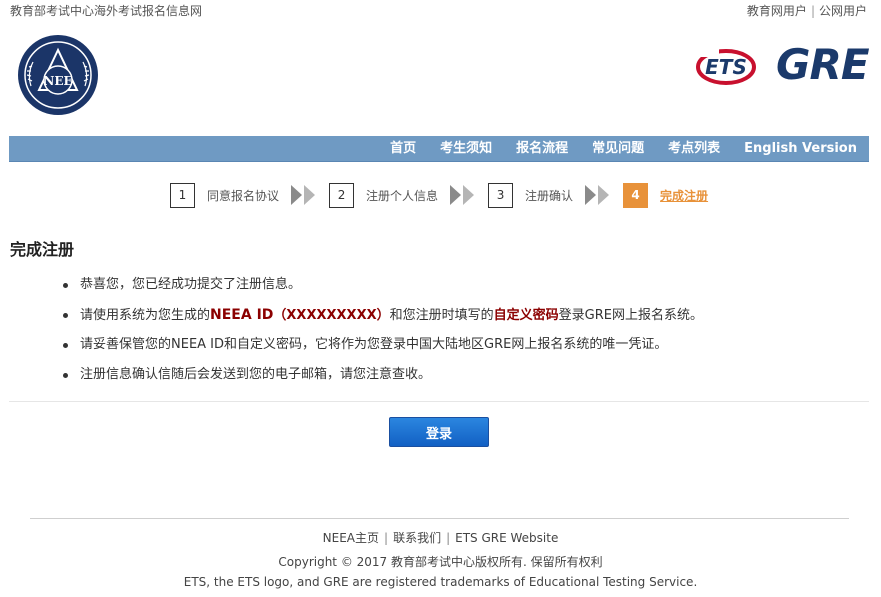  I want to click on ets-logo: ETS, so click(726, 66).